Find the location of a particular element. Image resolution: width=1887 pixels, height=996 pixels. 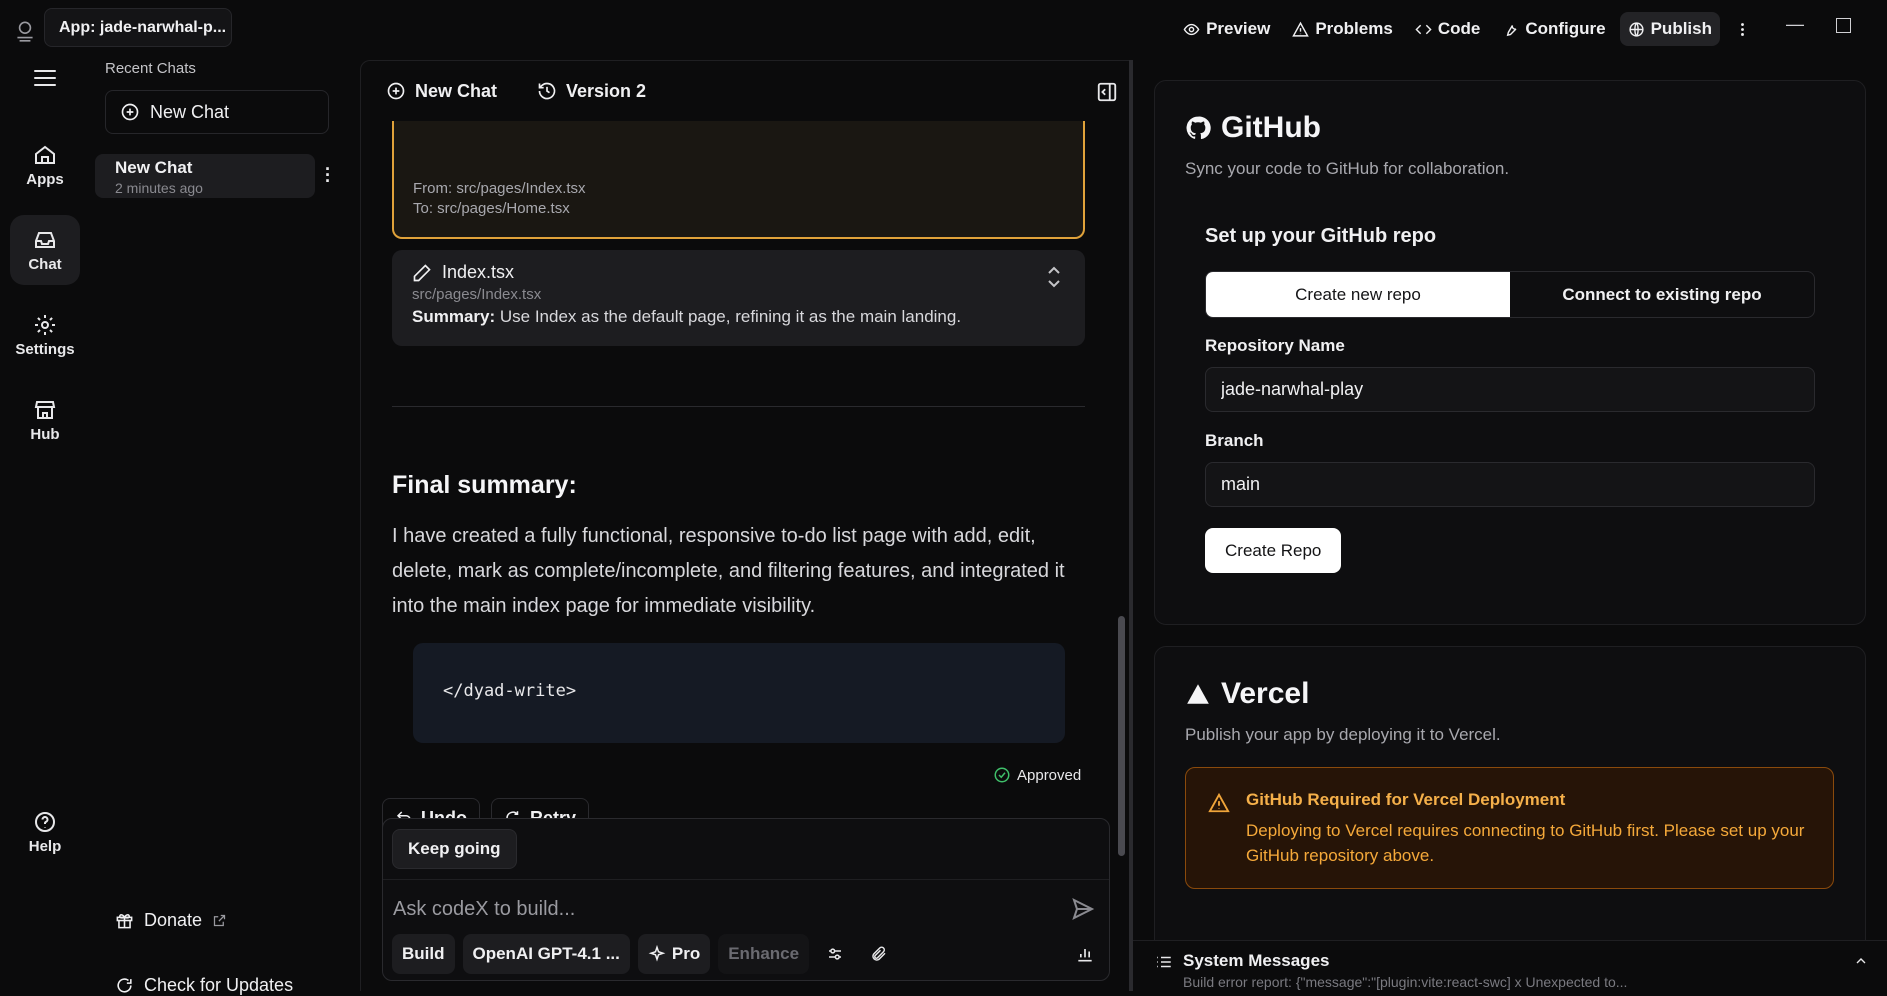

edit-file-name: Index.tsx is located at coordinates (478, 272).